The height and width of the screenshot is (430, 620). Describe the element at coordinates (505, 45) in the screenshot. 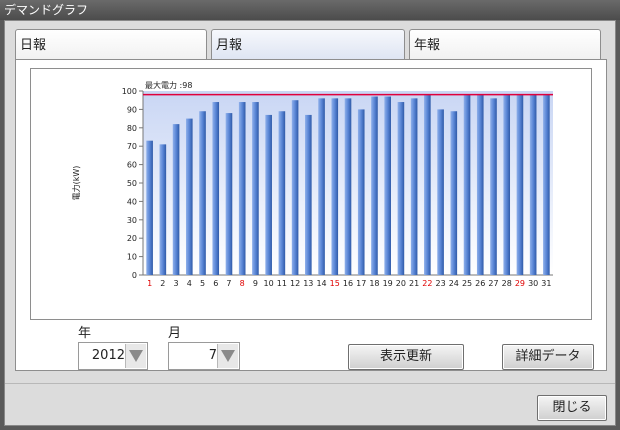

I see `tab-yearly: 年報` at that location.